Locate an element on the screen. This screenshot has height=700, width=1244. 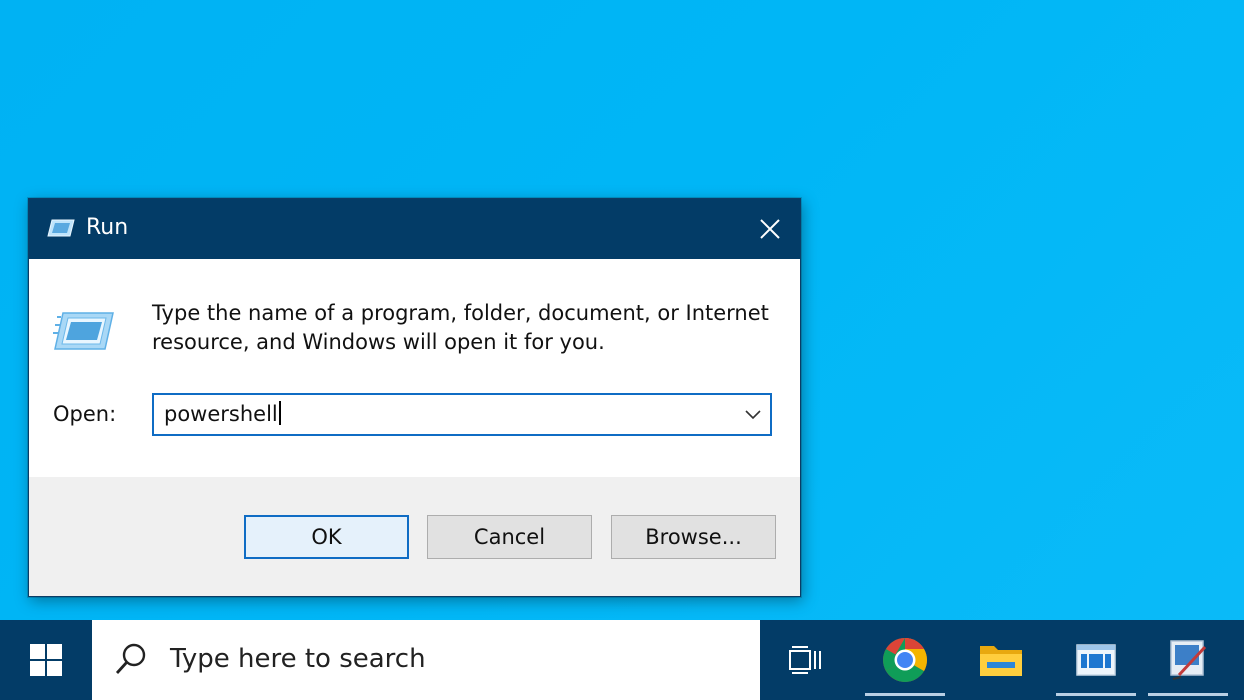
chevron-down-icon is located at coordinates (753, 414).